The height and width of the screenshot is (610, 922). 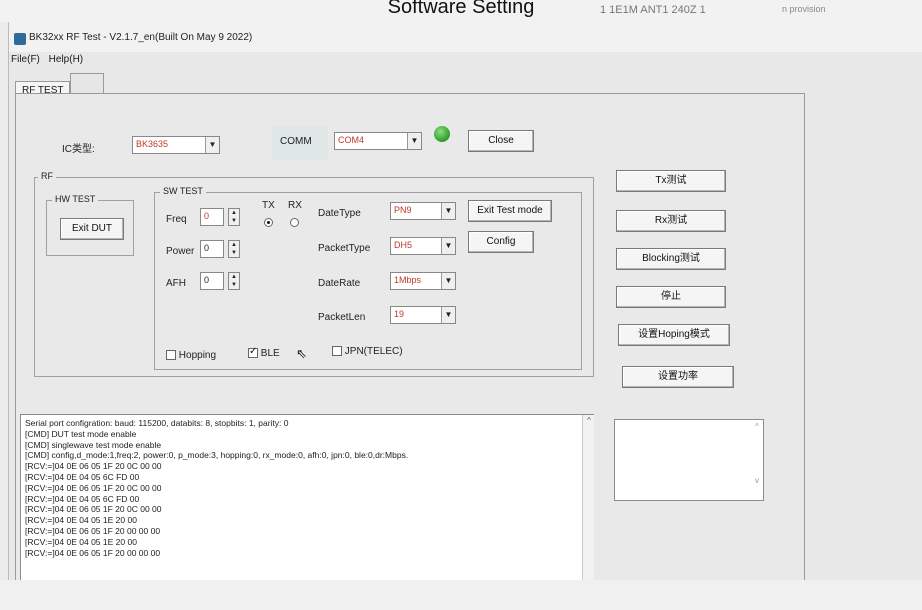 What do you see at coordinates (60, 87) in the screenshot?
I see `tab-bar: RF TEST` at bounding box center [60, 87].